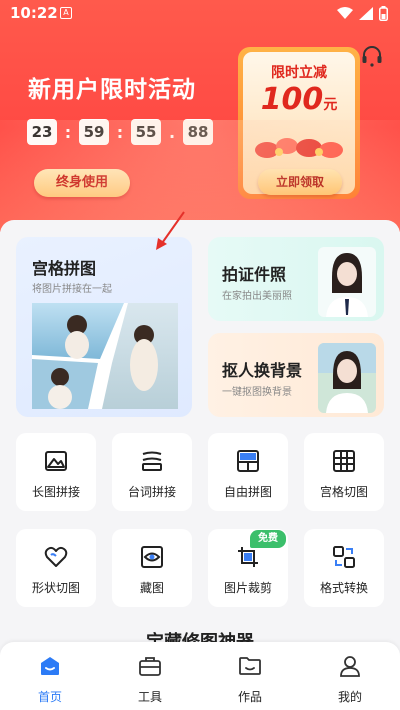 This screenshot has width=400, height=710. Describe the element at coordinates (343, 588) in the screenshot. I see `tool-label: 格式转换` at that location.